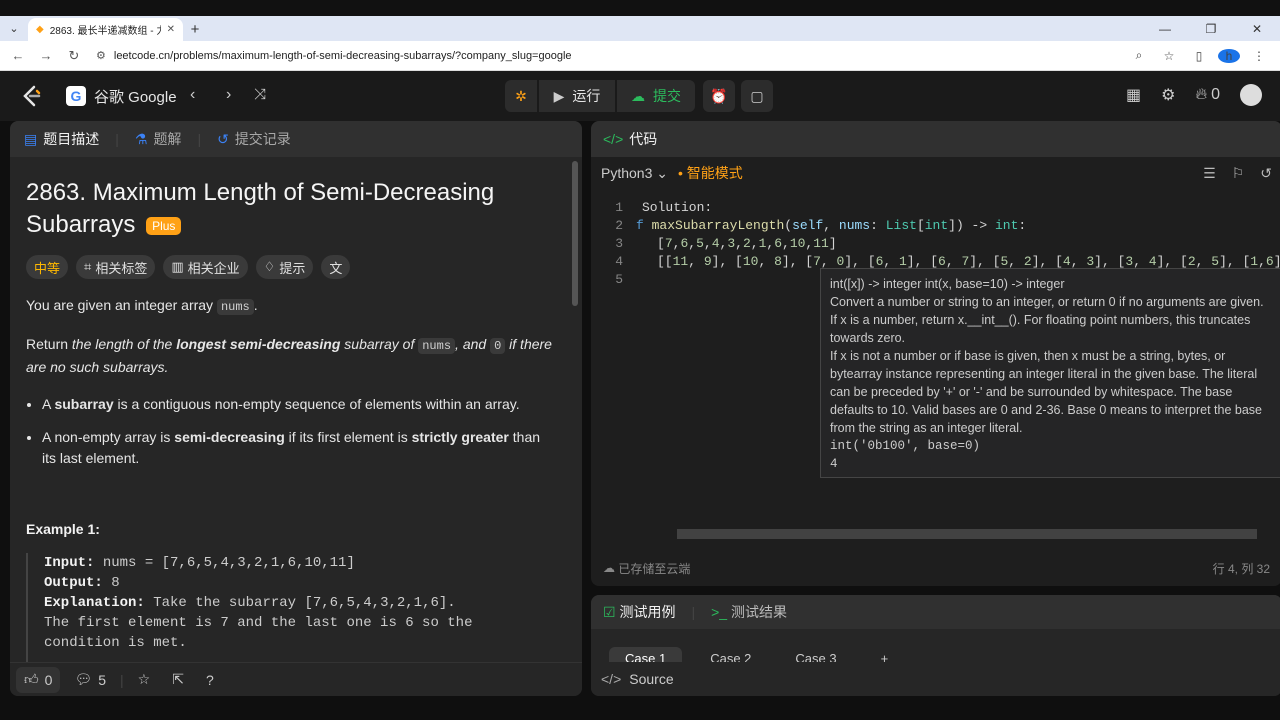 Image resolution: width=1280 pixels, height=720 pixels. I want to click on bookmark-star-icon: ☆, so click(1169, 56).